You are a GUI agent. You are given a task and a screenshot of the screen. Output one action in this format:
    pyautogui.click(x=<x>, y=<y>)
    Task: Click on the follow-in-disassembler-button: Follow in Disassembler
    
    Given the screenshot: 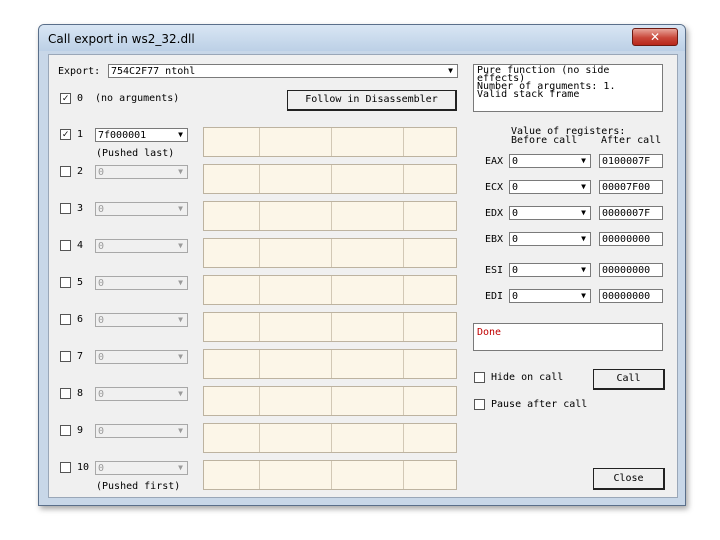 What is the action you would take?
    pyautogui.click(x=372, y=100)
    